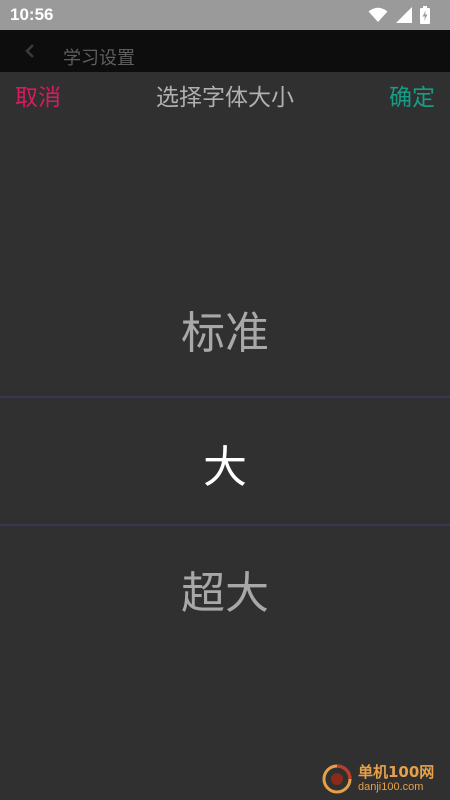 The image size is (450, 800). What do you see at coordinates (225, 51) in the screenshot?
I see `app-bar: 学习设置` at bounding box center [225, 51].